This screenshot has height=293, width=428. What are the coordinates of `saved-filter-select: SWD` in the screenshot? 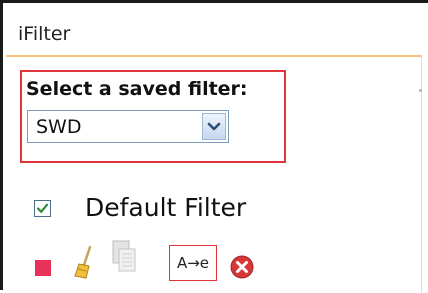 It's located at (128, 126).